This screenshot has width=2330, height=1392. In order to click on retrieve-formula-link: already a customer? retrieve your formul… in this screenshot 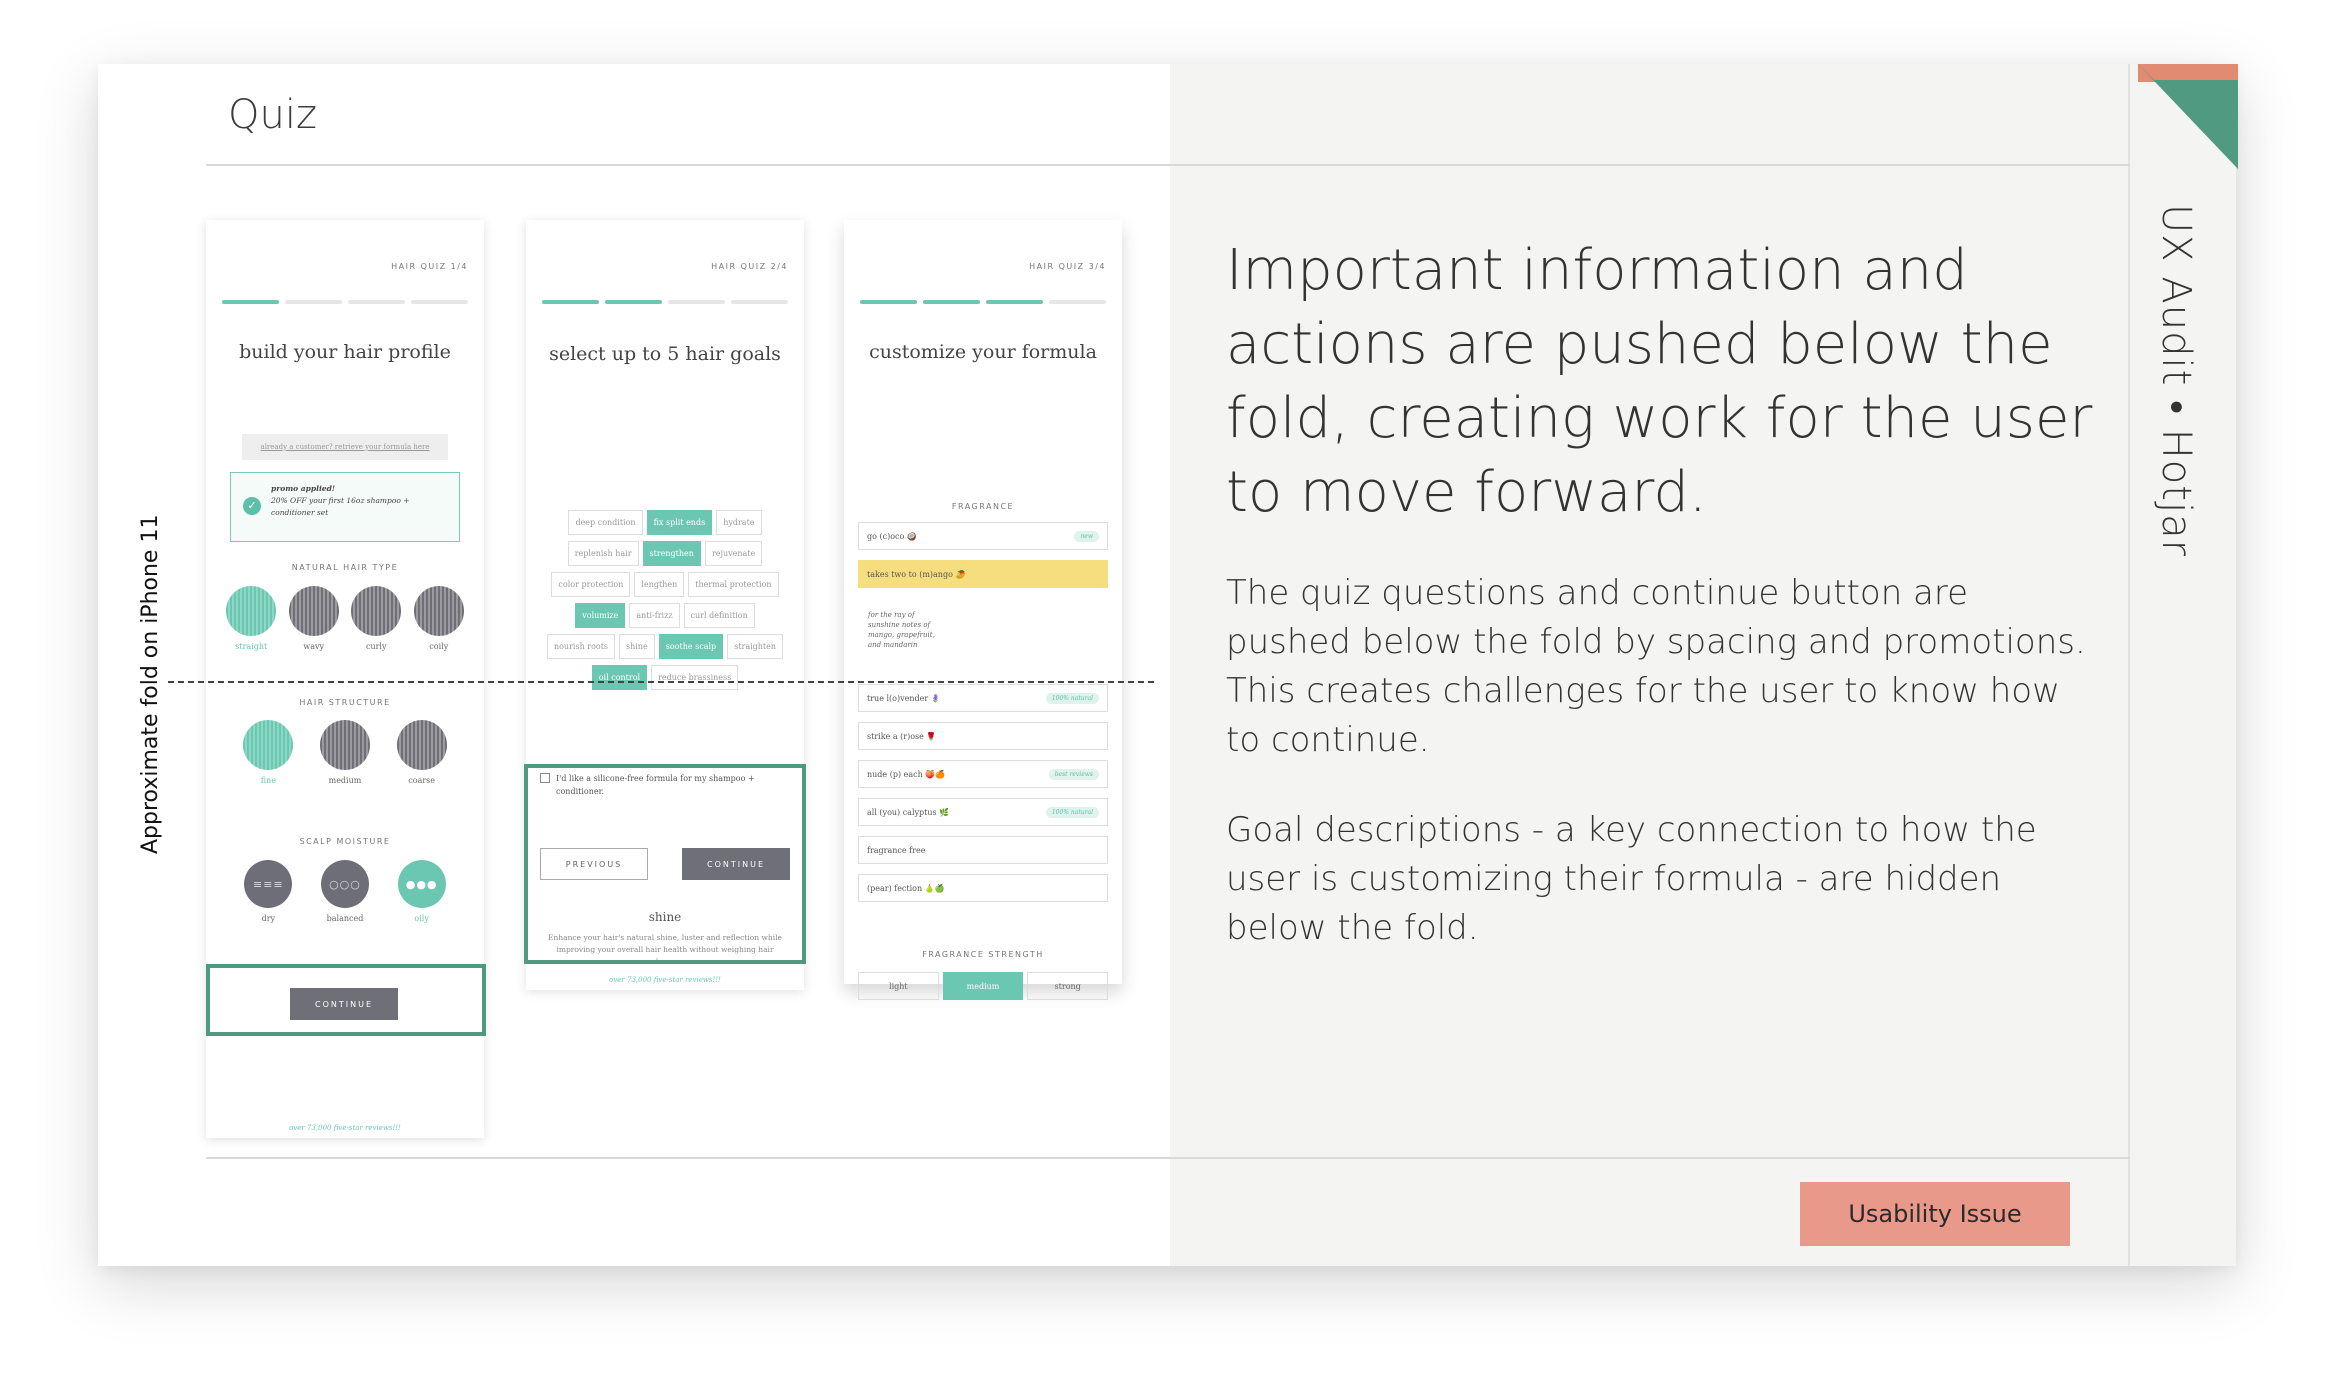, I will do `click(345, 447)`.